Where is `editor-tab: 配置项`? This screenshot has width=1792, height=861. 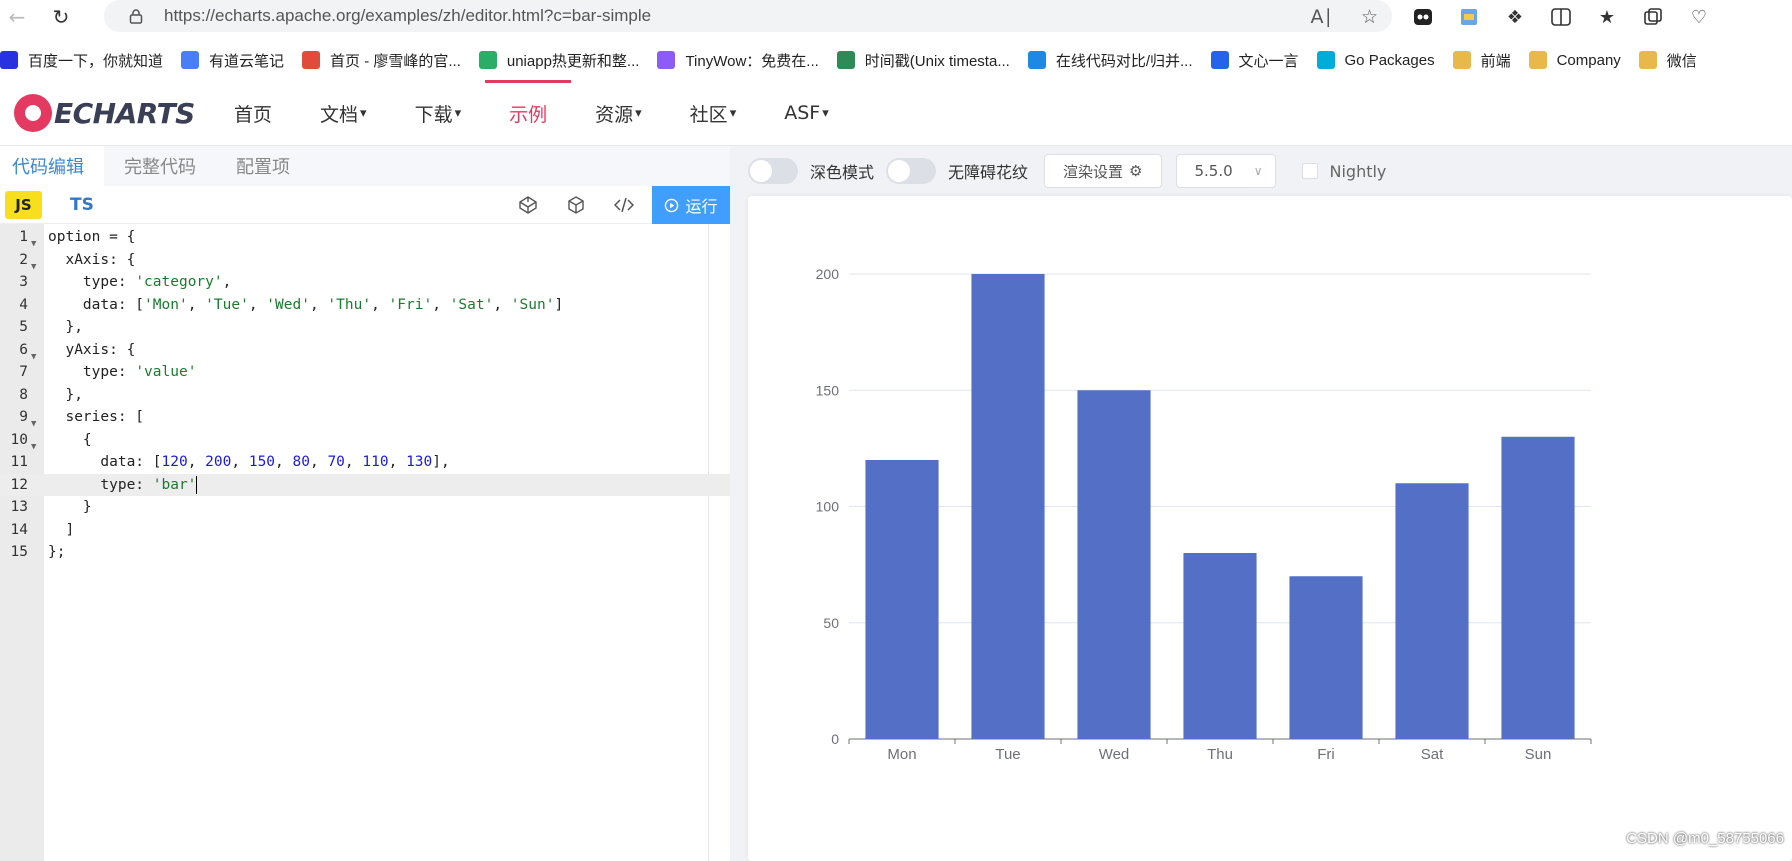
editor-tab: 配置项 is located at coordinates (263, 166).